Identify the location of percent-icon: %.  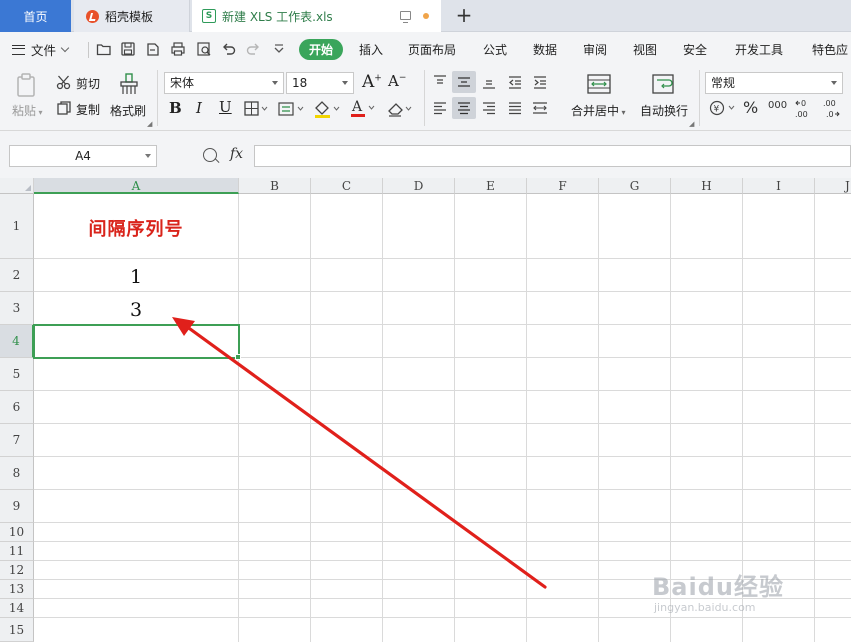
(750, 107).